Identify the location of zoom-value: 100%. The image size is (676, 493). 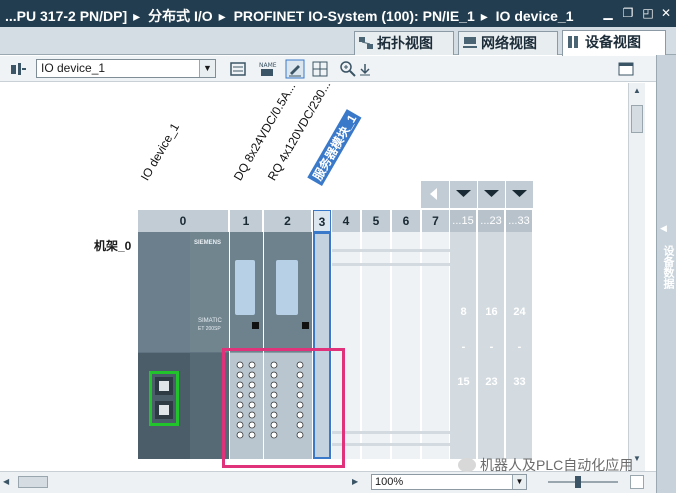
(389, 482).